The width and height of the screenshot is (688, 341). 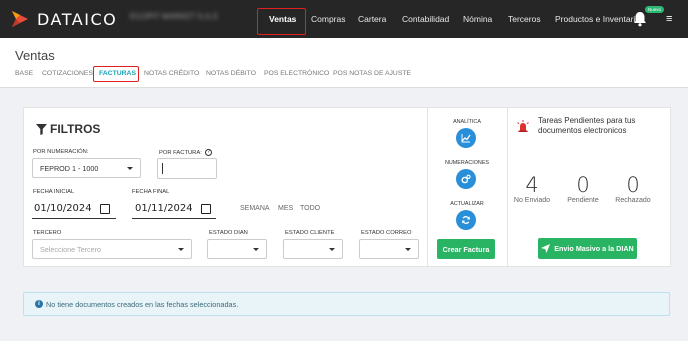 I want to click on tab-notas-credito: NOTAS CRÉDITO, so click(x=171, y=73).